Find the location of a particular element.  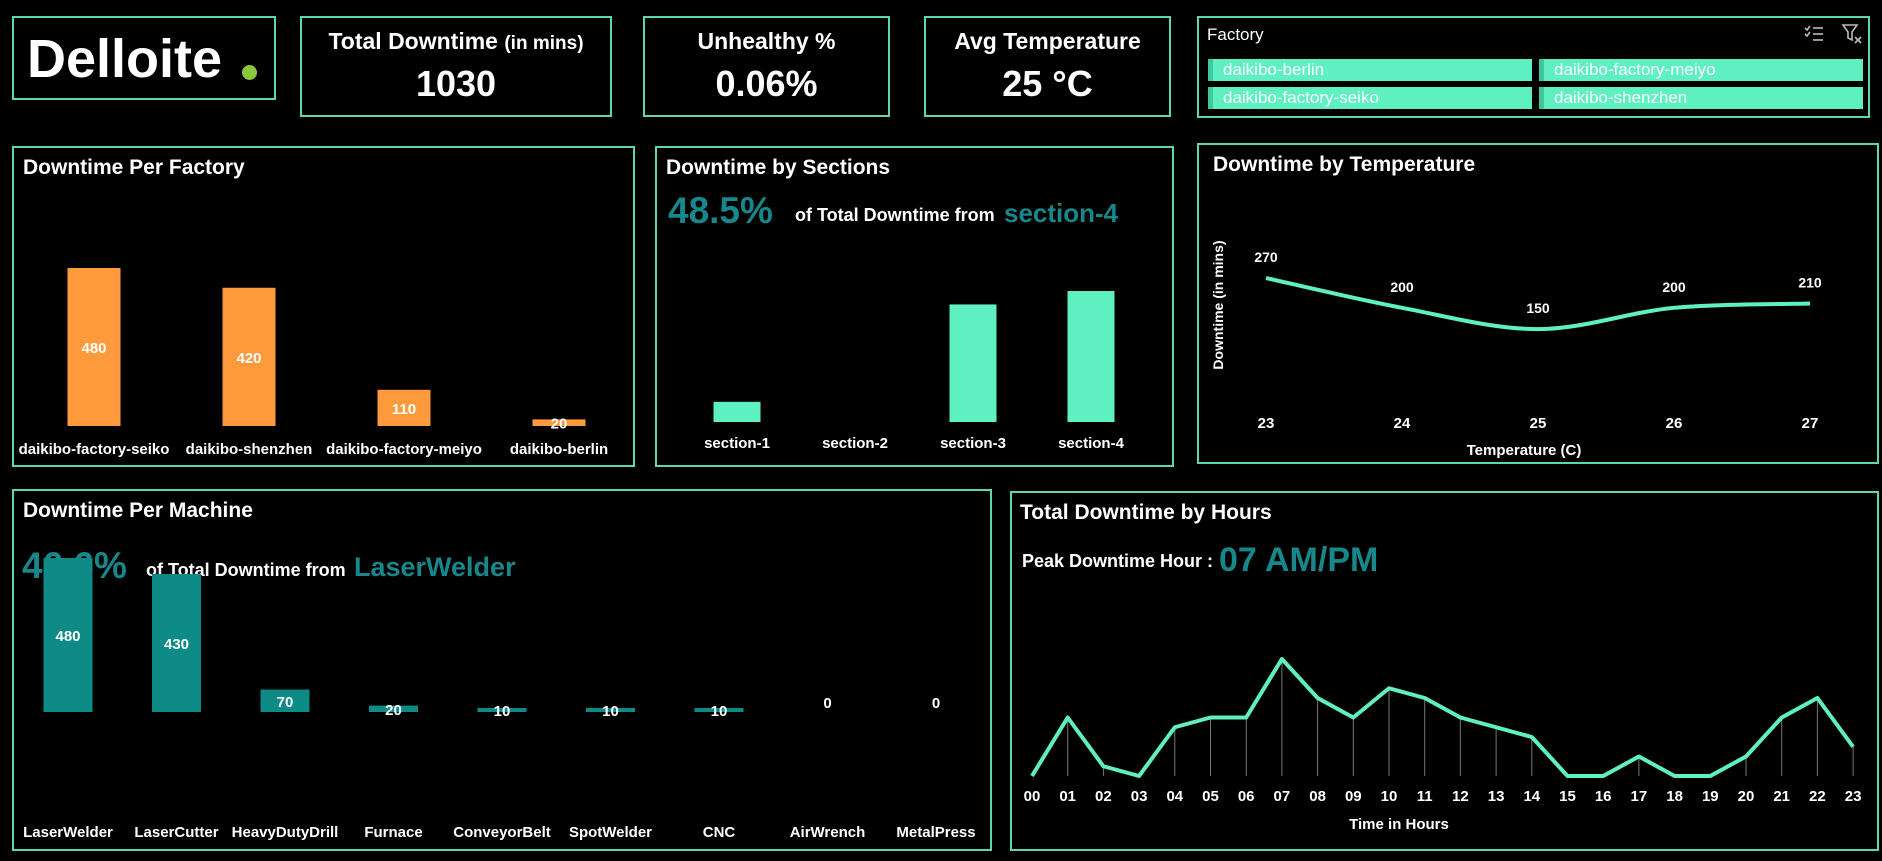

slicer-item-meiyo: daikibo-factory-meiyo is located at coordinates (1701, 70).